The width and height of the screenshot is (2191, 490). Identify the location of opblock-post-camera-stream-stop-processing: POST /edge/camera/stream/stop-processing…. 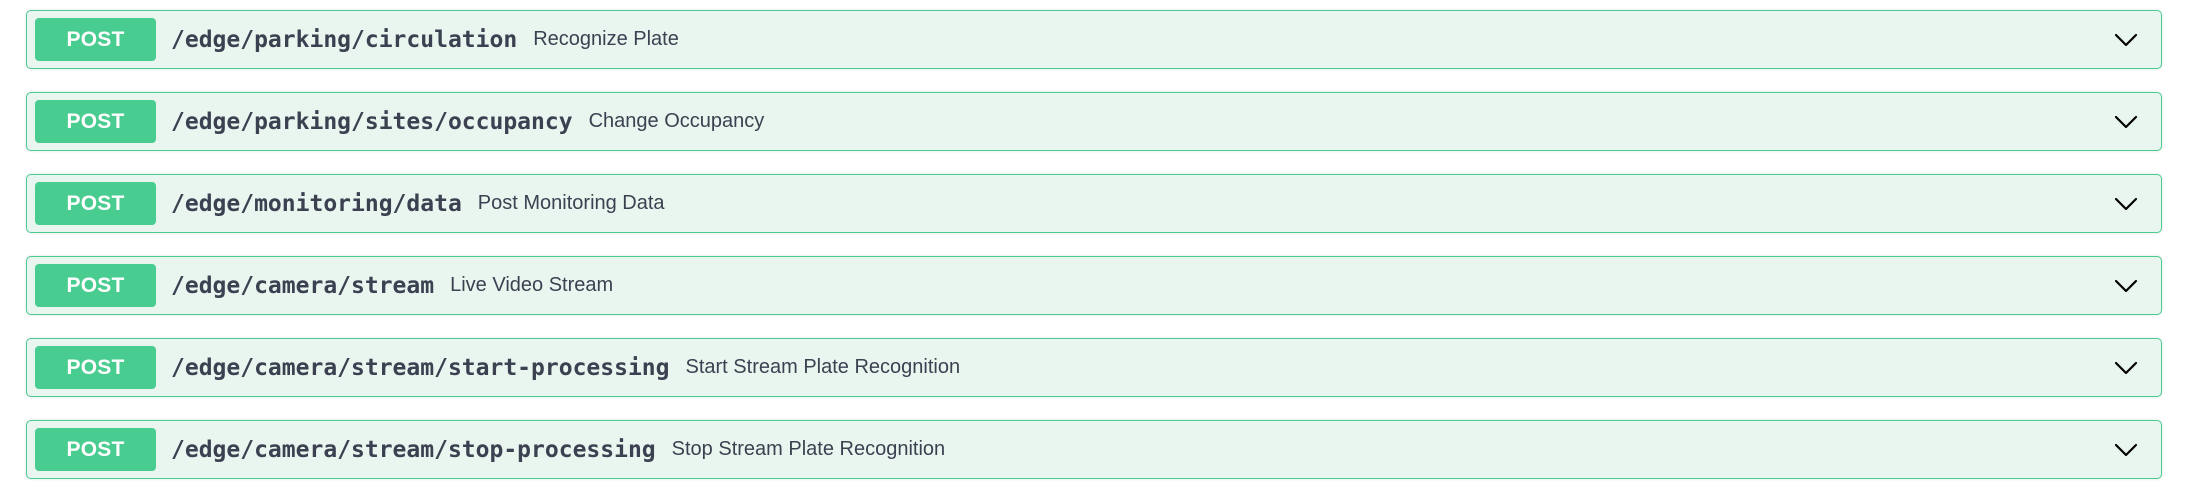
(1094, 449).